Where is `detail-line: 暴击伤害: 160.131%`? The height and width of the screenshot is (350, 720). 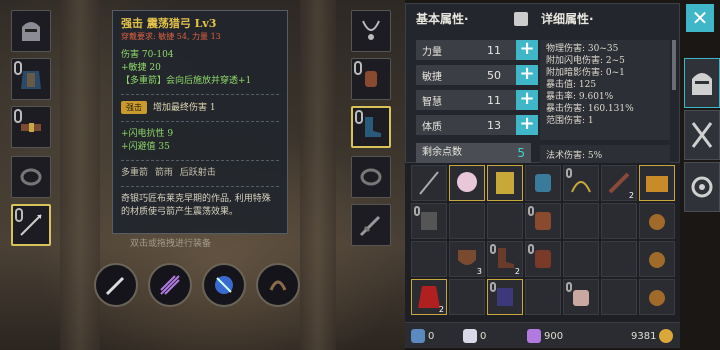
detail-line: 暴击伤害: 160.131% is located at coordinates (590, 109).